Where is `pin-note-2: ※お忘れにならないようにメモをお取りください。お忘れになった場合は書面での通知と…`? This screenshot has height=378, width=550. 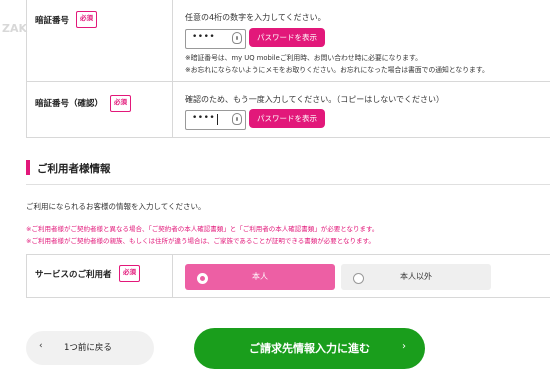 pin-note-2: ※お忘れにならないようにメモをお取りください。お忘れになった場合は書面での通知と… is located at coordinates (337, 70).